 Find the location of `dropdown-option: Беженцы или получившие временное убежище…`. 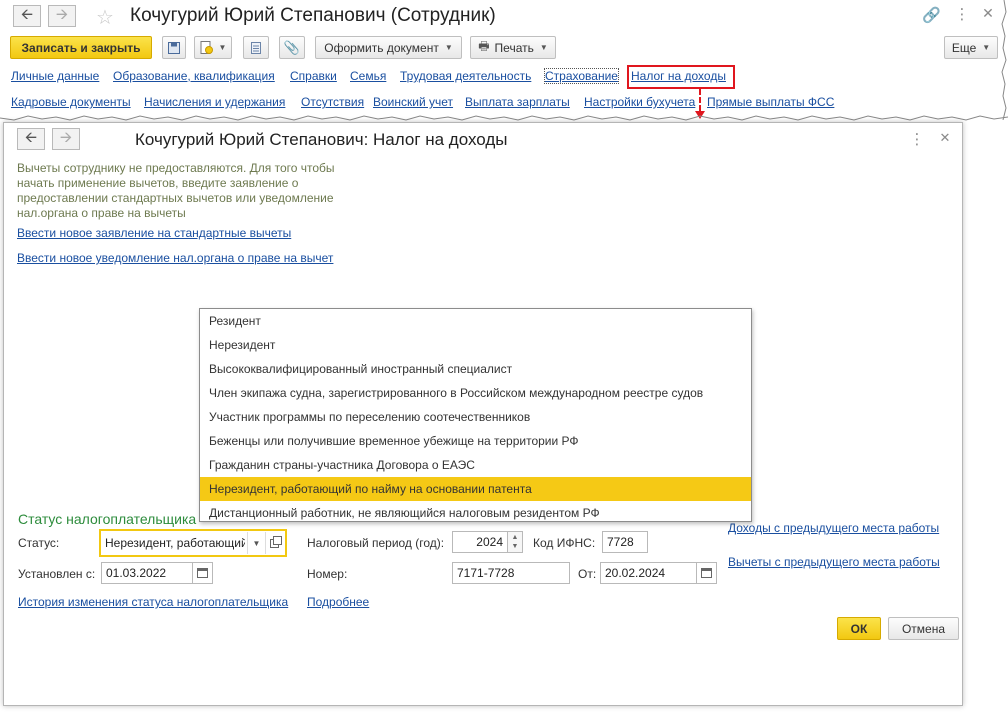

dropdown-option: Беженцы или получившие временное убежище… is located at coordinates (475, 441).